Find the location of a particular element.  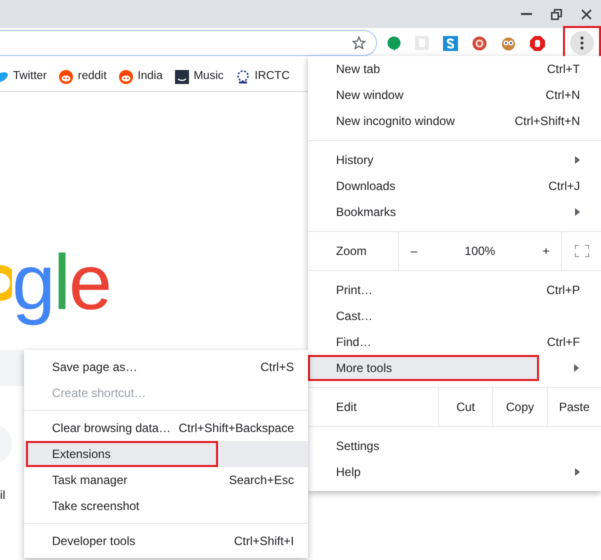

menu-item: New tab Ctrl+T is located at coordinates (454, 69).